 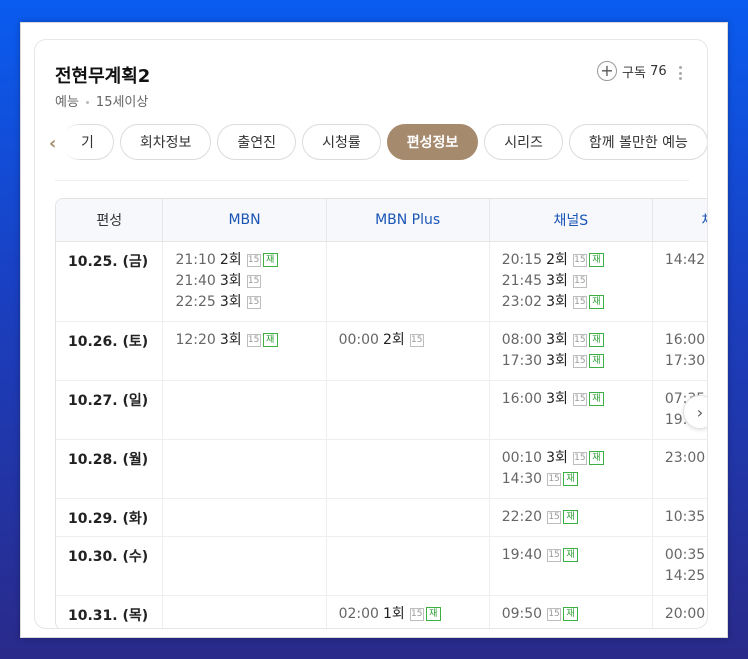 I want to click on airing-slot: 09:50 15 재, so click(x=577, y=614).